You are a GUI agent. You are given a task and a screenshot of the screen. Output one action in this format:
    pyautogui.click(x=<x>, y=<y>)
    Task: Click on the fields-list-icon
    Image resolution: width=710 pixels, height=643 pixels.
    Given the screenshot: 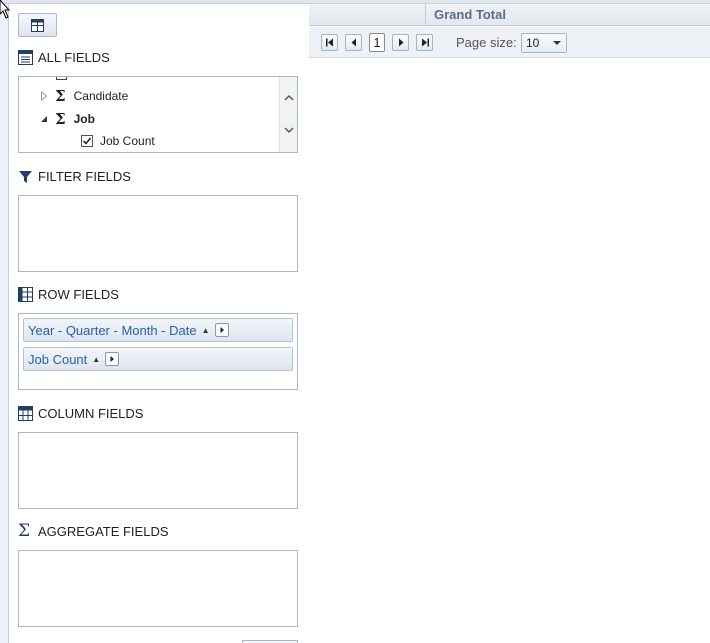 What is the action you would take?
    pyautogui.click(x=25, y=57)
    